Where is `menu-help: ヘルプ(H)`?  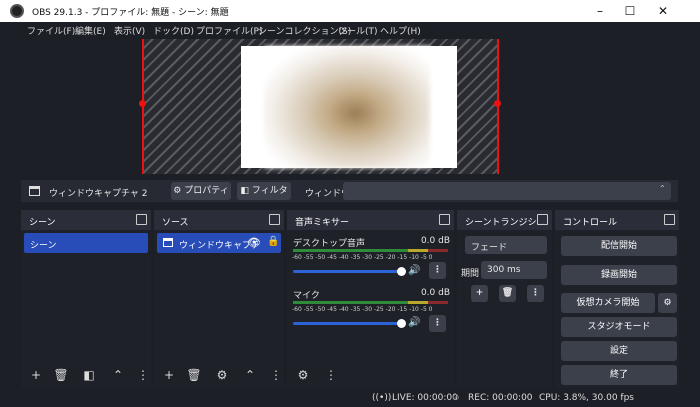
menu-help: ヘルプ(H) is located at coordinates (400, 30).